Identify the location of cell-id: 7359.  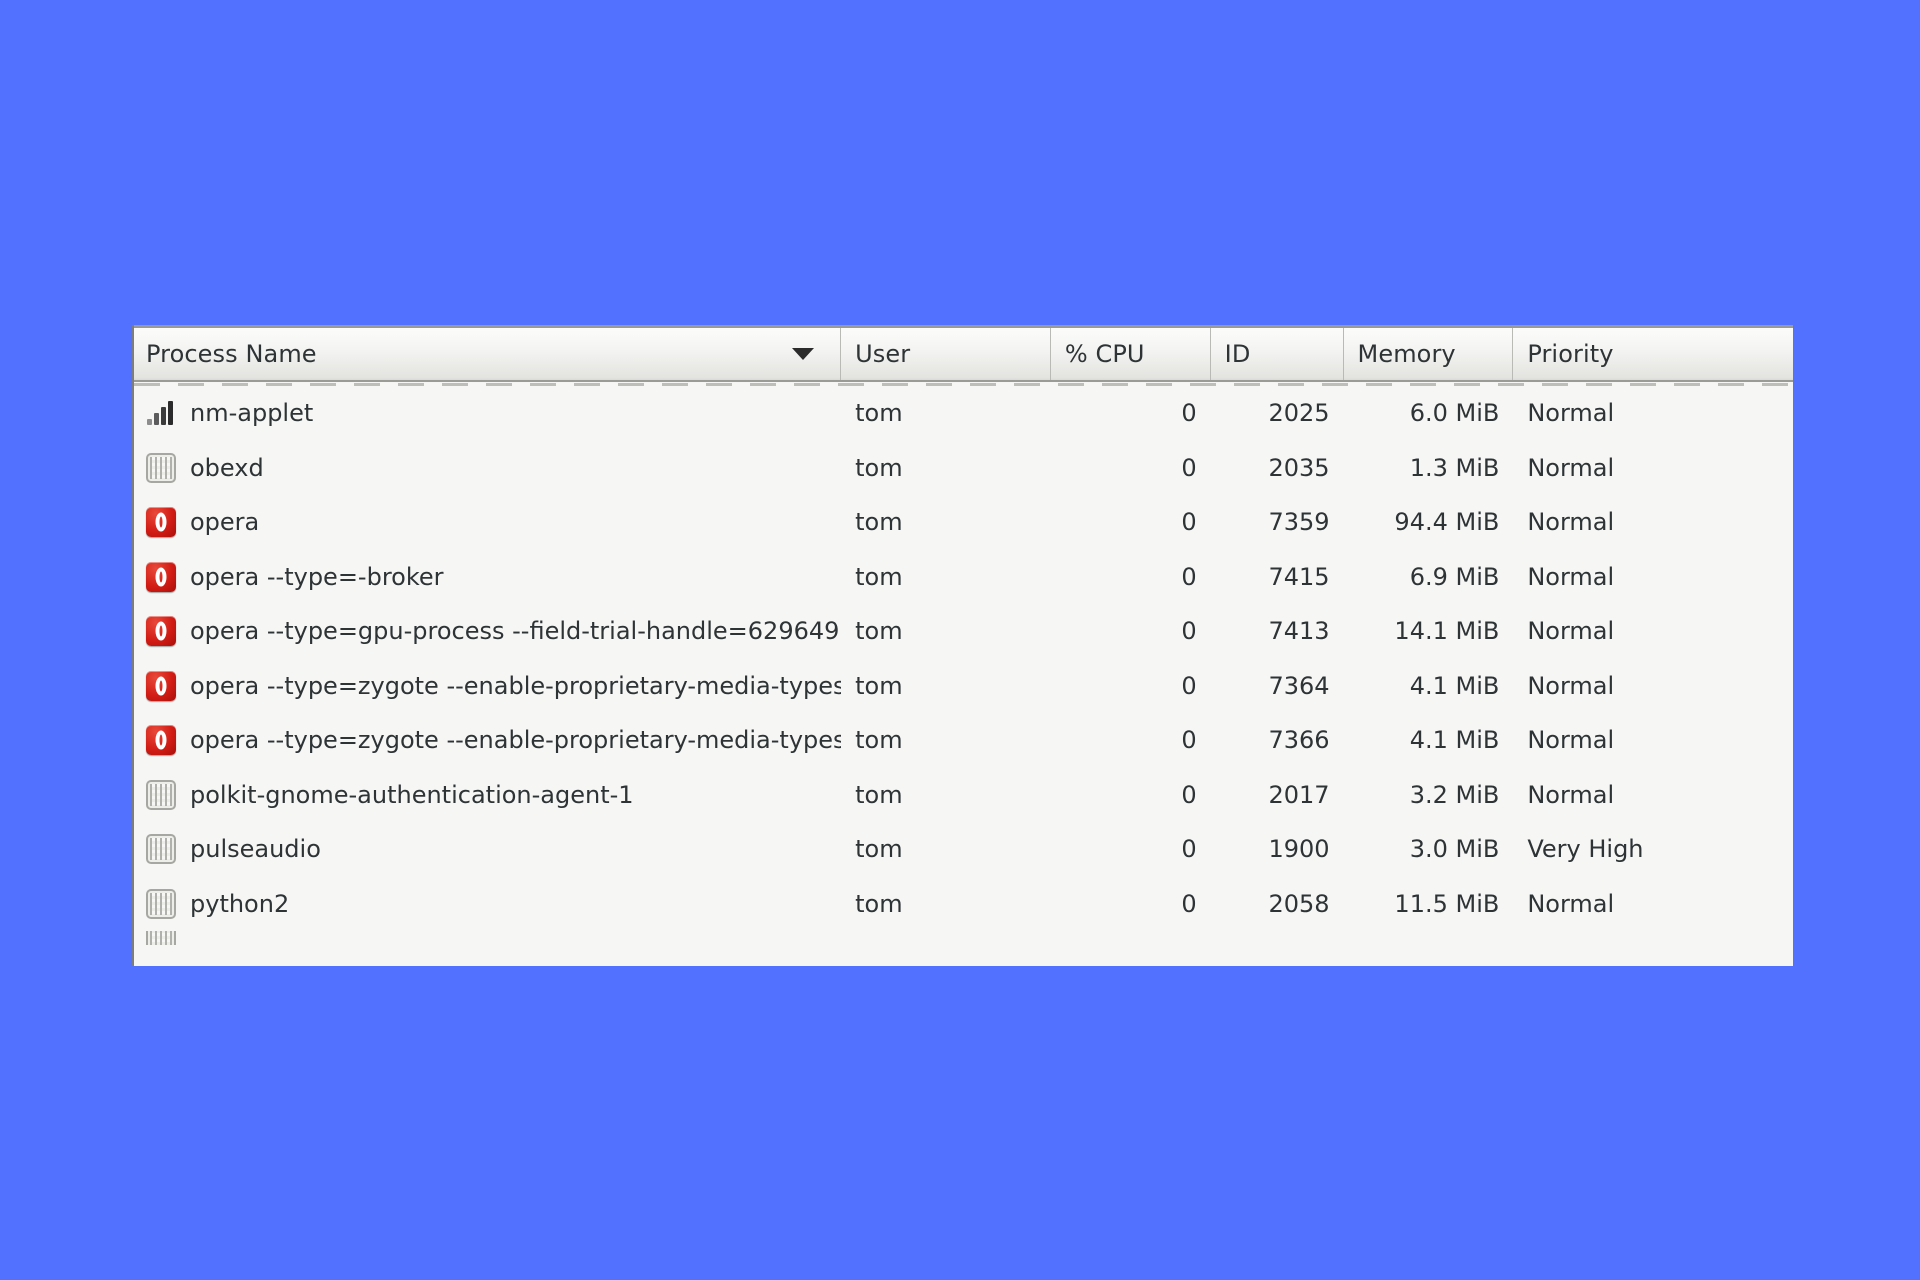
(1277, 522).